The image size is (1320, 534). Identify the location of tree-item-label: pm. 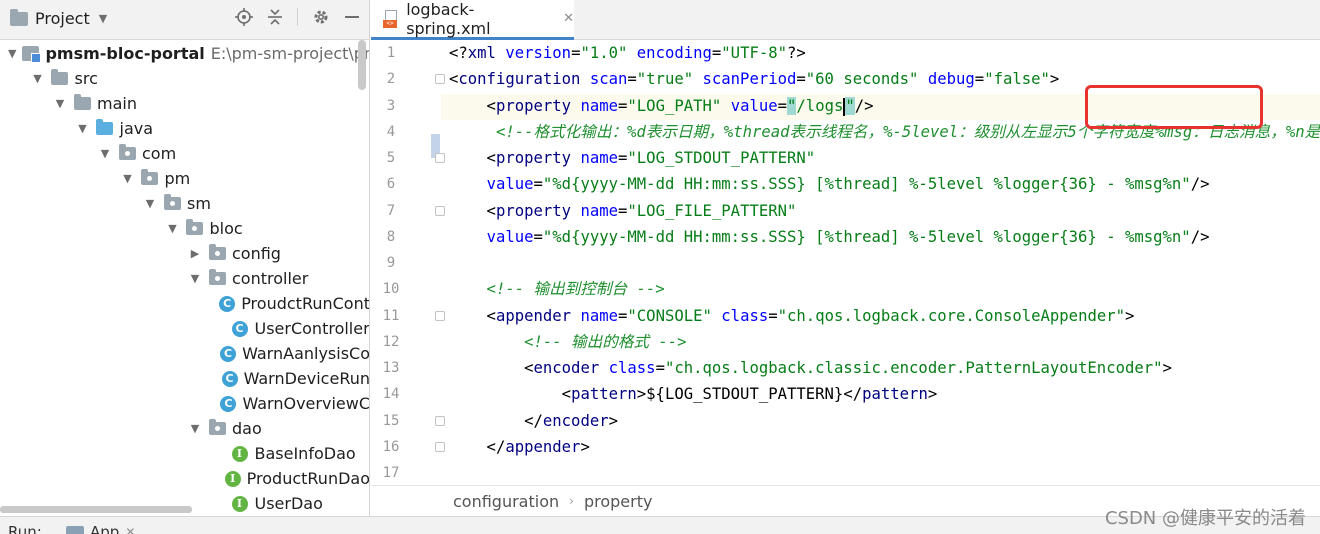
(177, 178).